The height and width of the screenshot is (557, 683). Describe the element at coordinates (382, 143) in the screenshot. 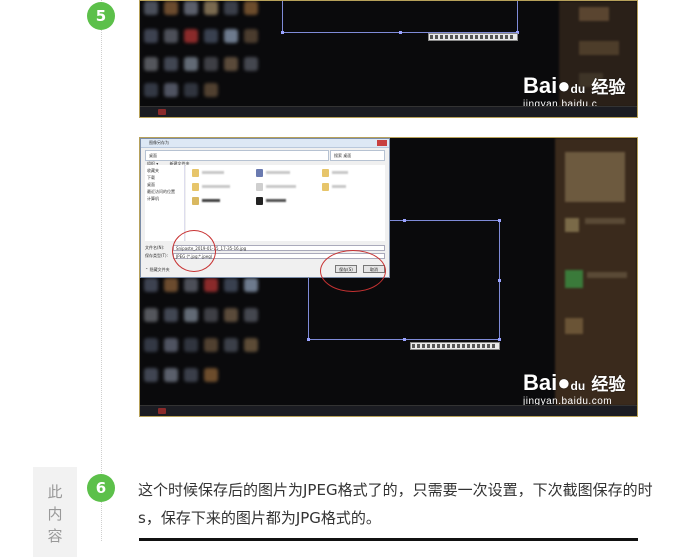

I see `close-button` at that location.